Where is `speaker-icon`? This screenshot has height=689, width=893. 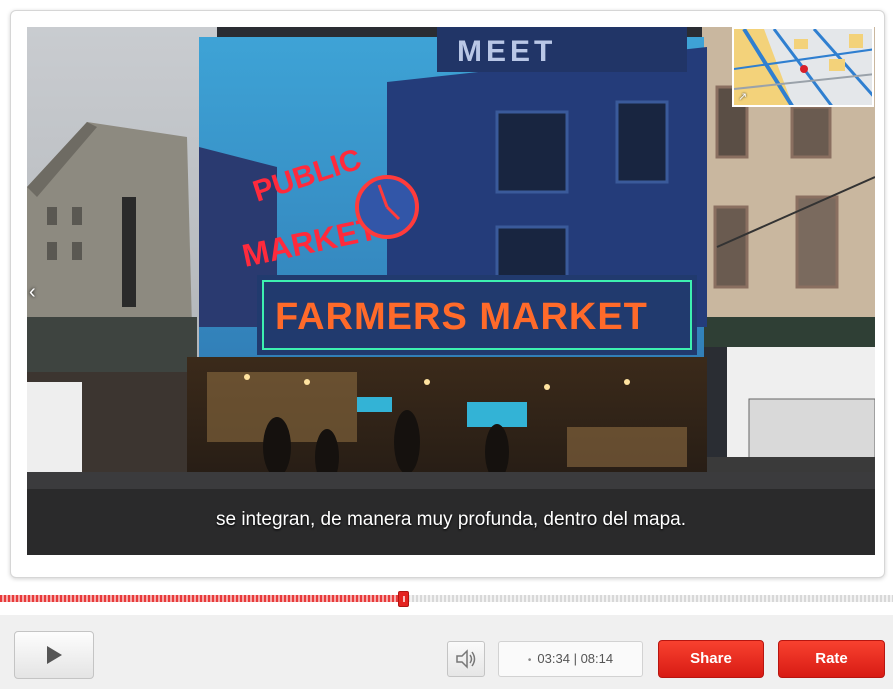
speaker-icon is located at coordinates (466, 659).